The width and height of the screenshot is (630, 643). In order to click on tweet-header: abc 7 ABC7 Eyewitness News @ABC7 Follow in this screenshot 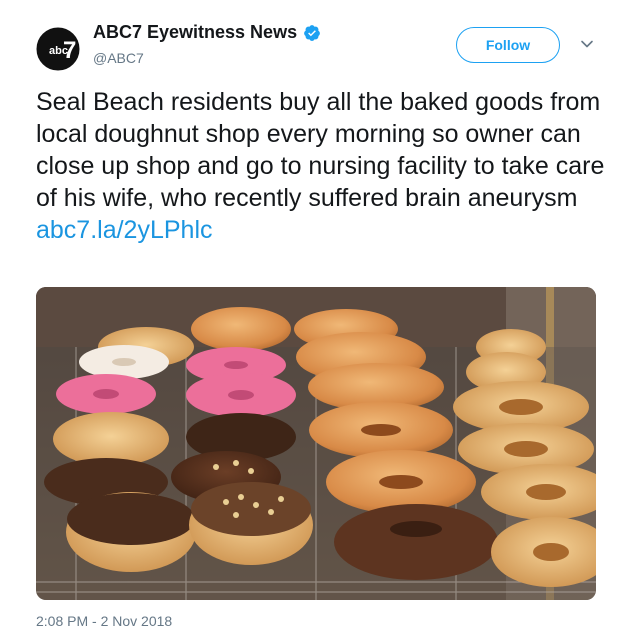, I will do `click(315, 40)`.